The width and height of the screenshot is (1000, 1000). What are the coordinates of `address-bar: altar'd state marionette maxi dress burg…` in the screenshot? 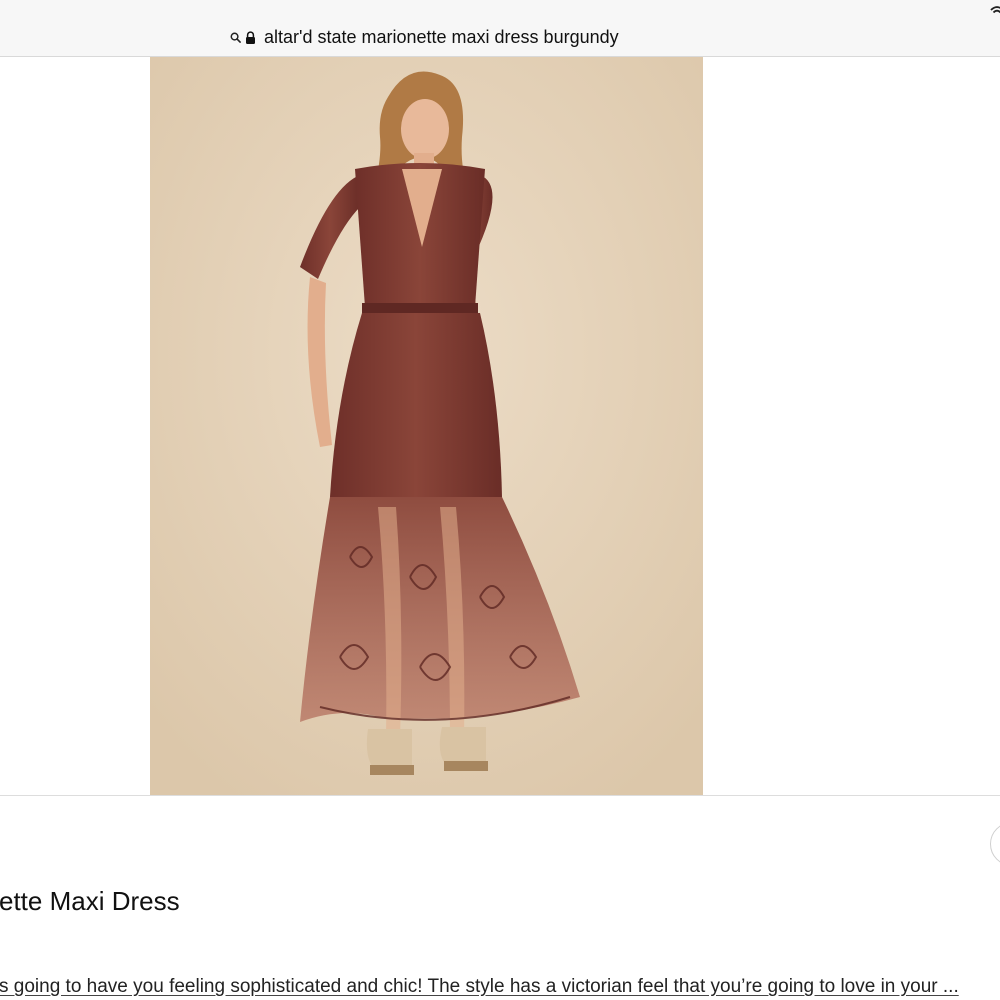 It's located at (500, 28).